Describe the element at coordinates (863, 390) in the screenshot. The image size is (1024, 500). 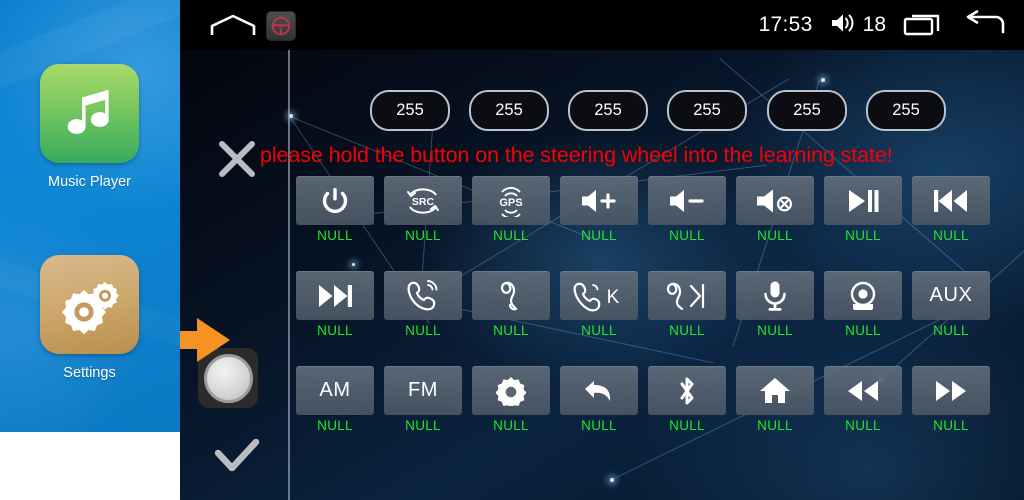
I see `key-rewind` at that location.